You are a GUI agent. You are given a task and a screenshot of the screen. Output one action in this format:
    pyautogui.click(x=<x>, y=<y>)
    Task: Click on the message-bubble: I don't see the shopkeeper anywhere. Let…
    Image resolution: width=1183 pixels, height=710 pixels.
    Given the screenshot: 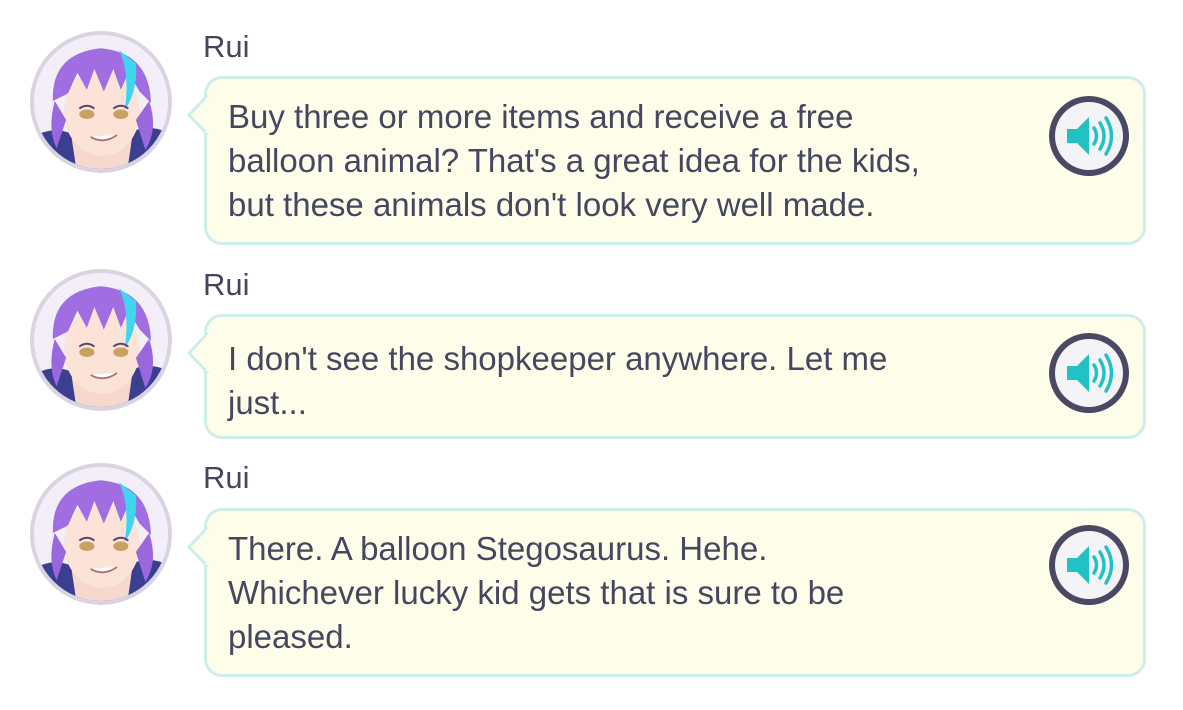 What is the action you would take?
    pyautogui.click(x=666, y=376)
    